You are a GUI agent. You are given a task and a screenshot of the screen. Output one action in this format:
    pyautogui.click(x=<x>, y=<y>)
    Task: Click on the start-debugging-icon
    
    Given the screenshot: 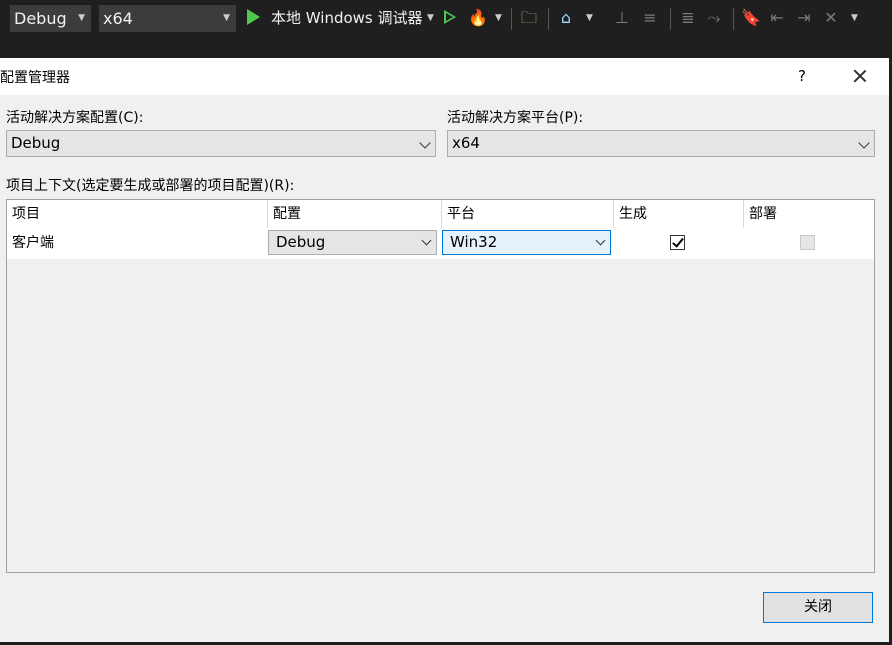 What is the action you would take?
    pyautogui.click(x=253, y=17)
    